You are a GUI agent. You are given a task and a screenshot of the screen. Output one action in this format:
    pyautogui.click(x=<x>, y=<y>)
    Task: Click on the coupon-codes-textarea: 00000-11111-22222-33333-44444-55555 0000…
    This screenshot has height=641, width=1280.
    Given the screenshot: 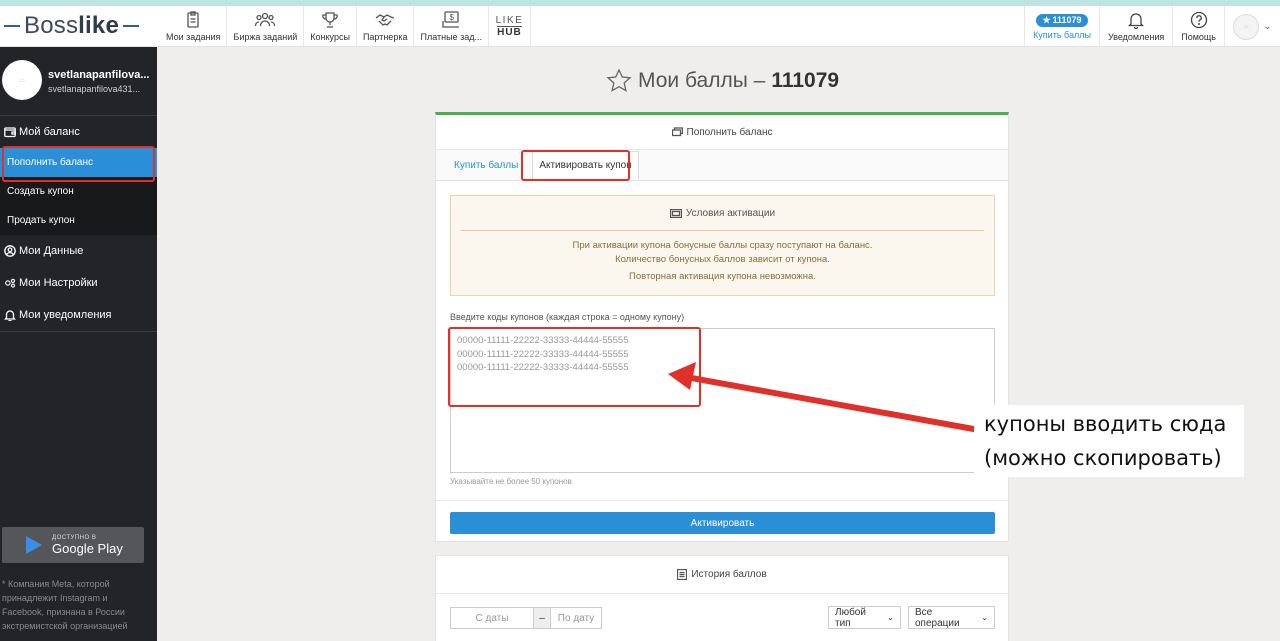 What is the action you would take?
    pyautogui.click(x=722, y=400)
    